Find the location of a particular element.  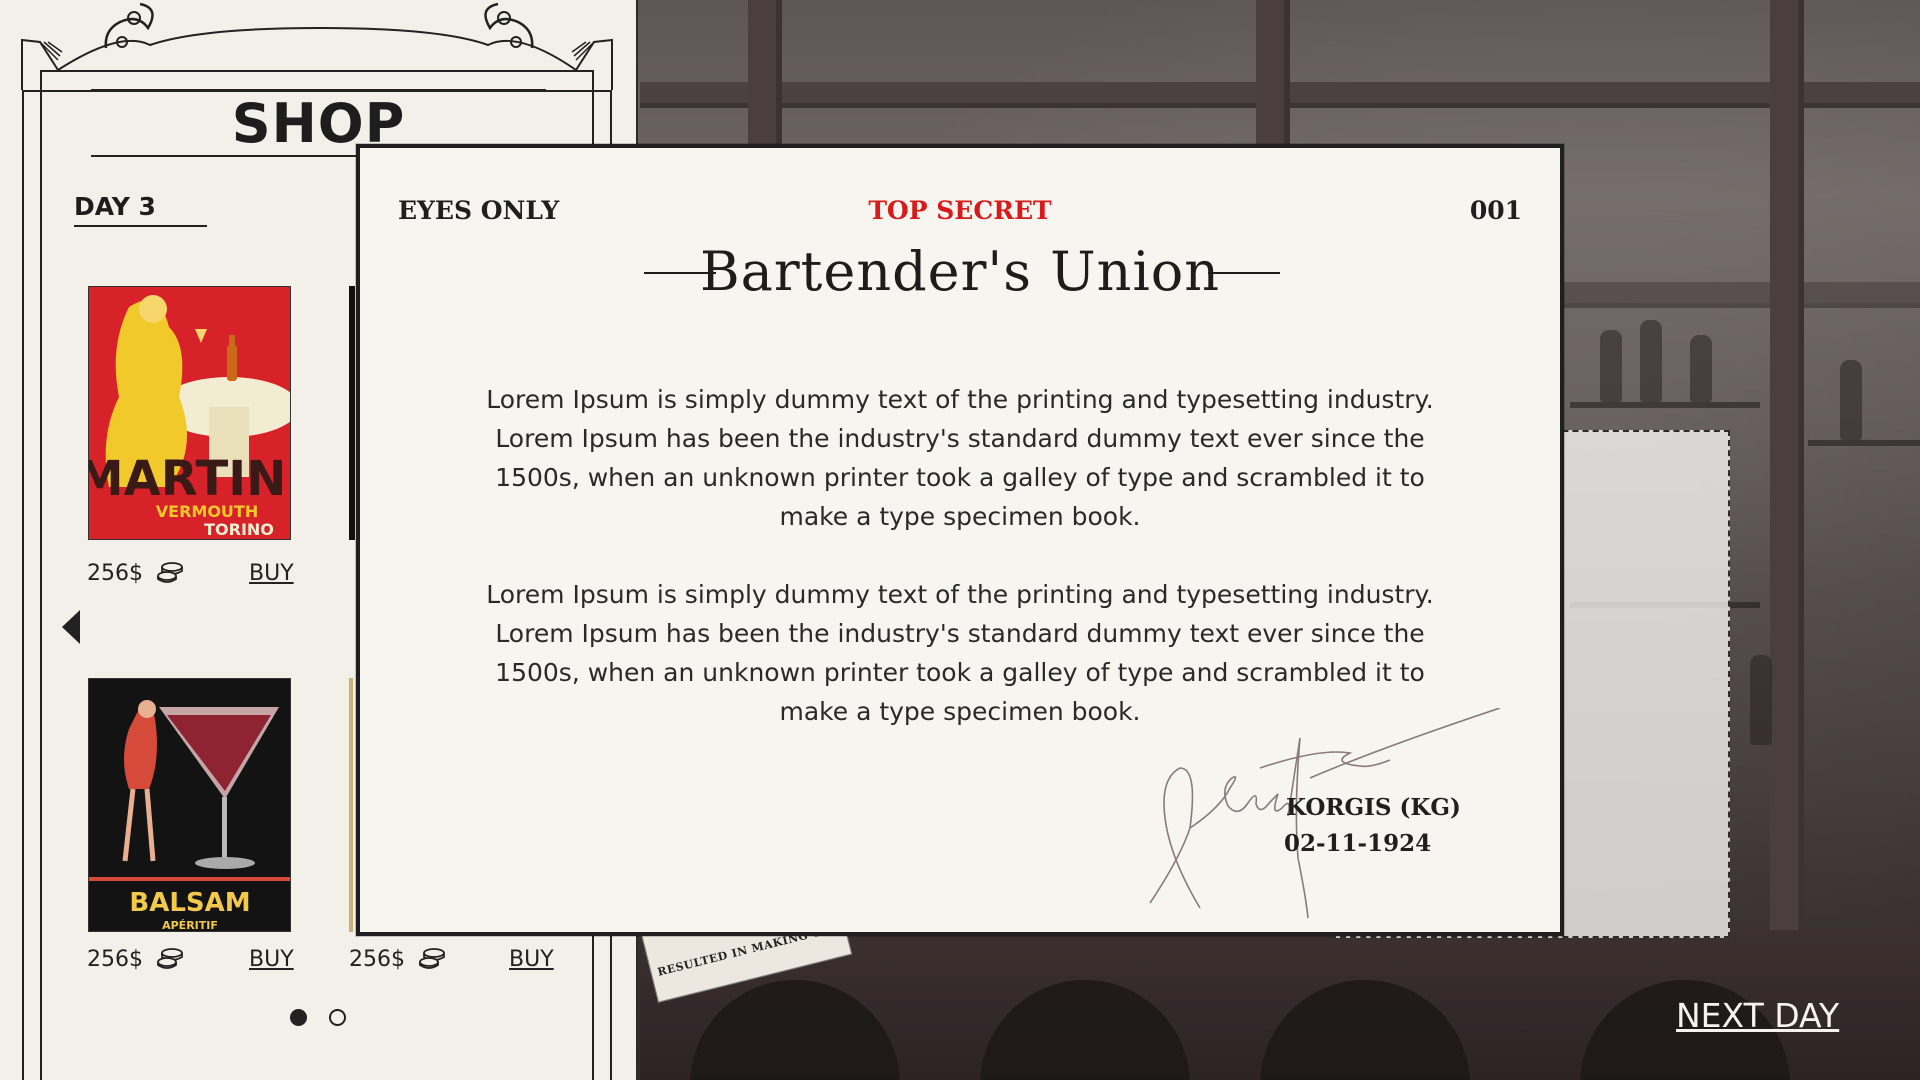

martini-poster-text: MARTINI is located at coordinates (190, 479).